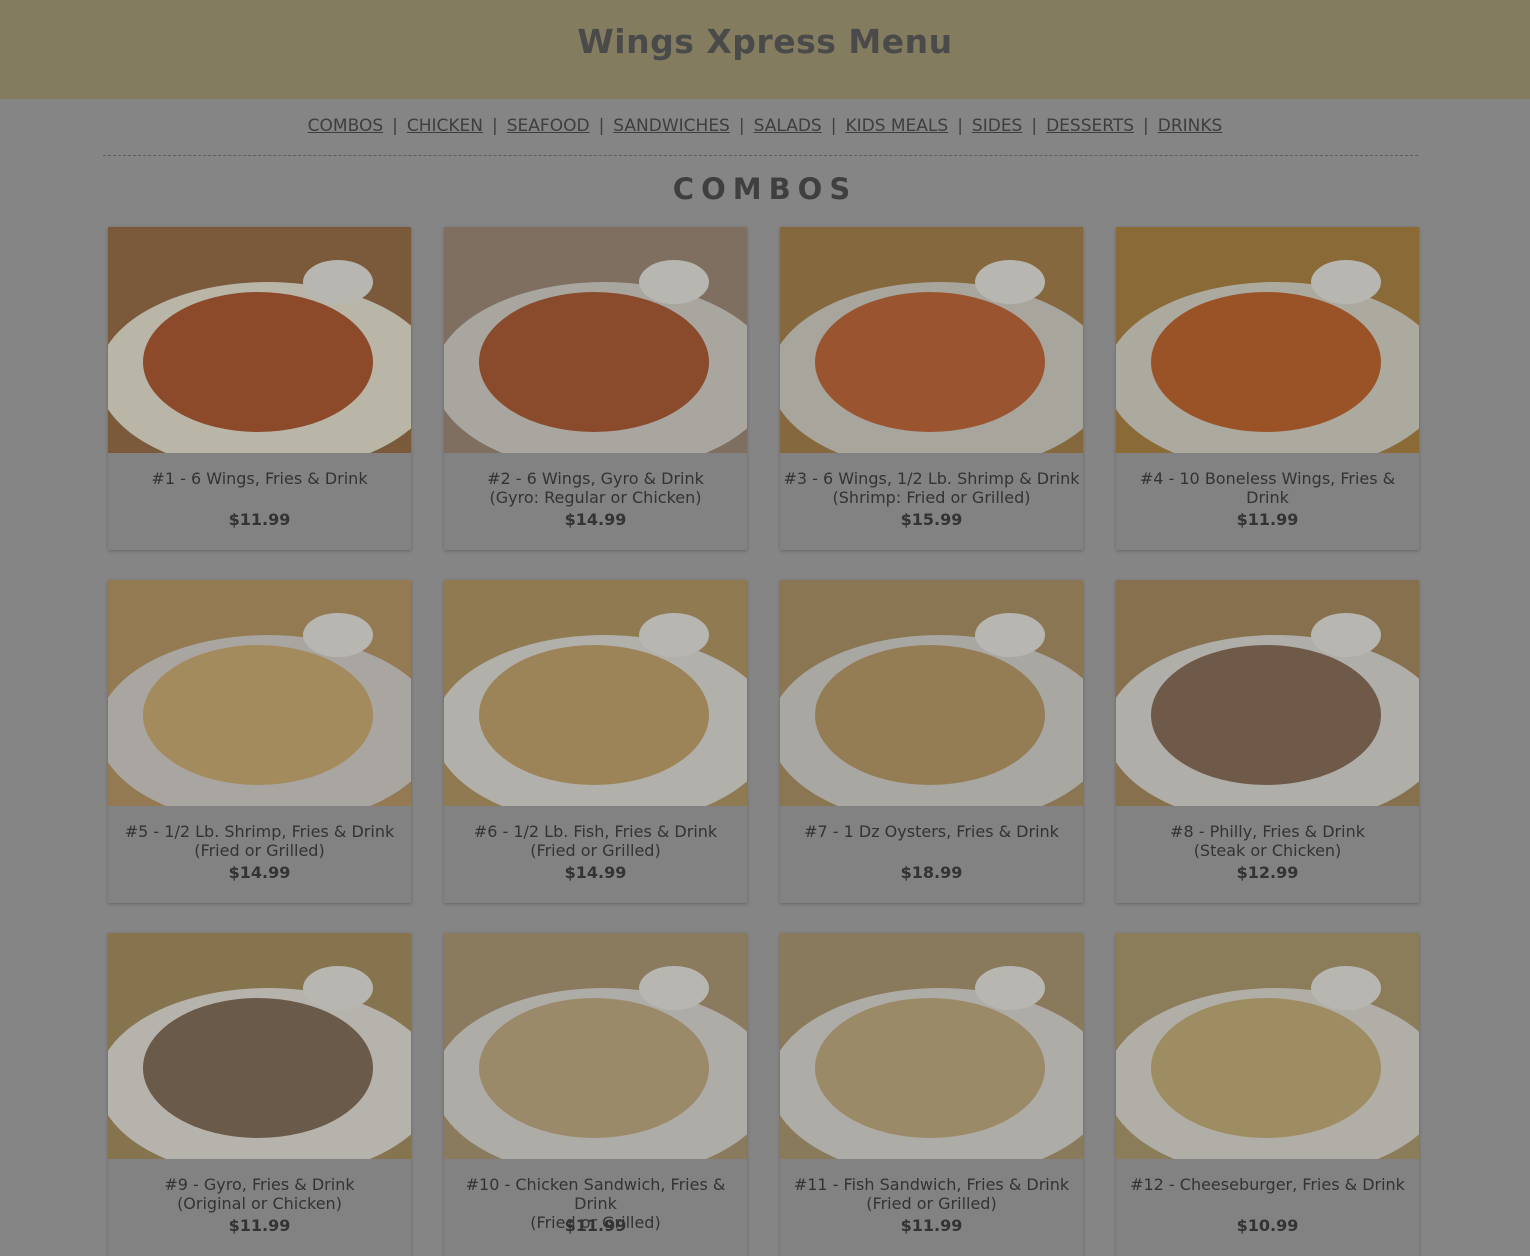 The image size is (1530, 1256). What do you see at coordinates (931, 519) in the screenshot?
I see `combo-price: $15.99` at bounding box center [931, 519].